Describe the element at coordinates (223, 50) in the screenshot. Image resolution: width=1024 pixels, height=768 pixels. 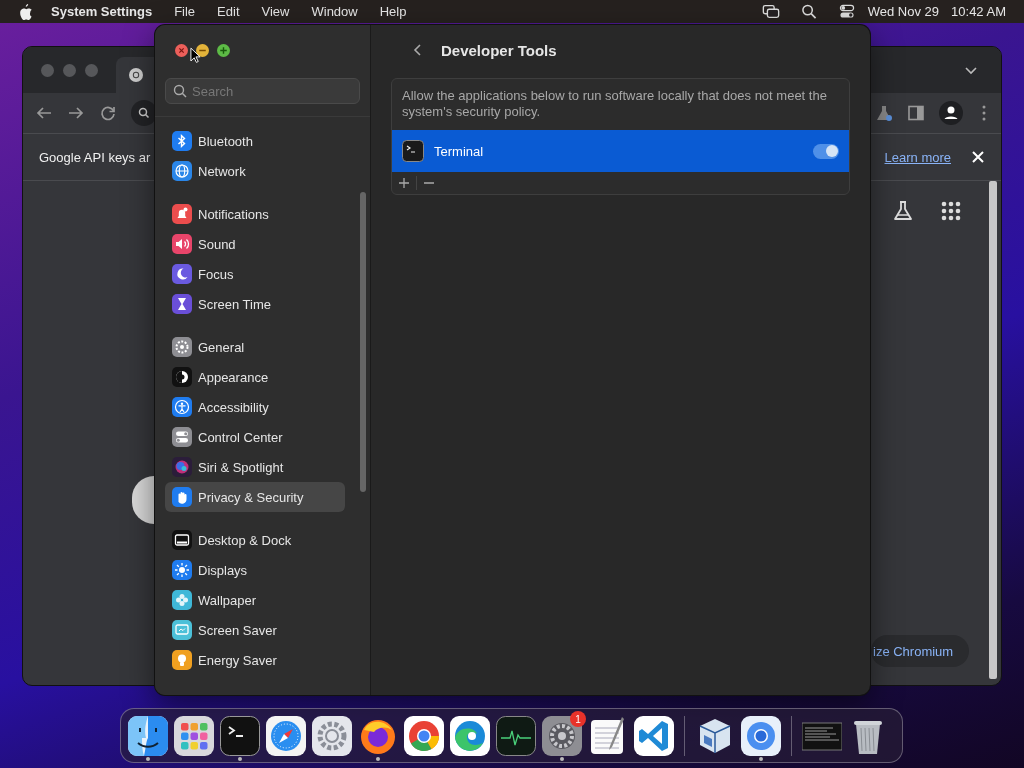
I see `zoom-window-icon` at that location.